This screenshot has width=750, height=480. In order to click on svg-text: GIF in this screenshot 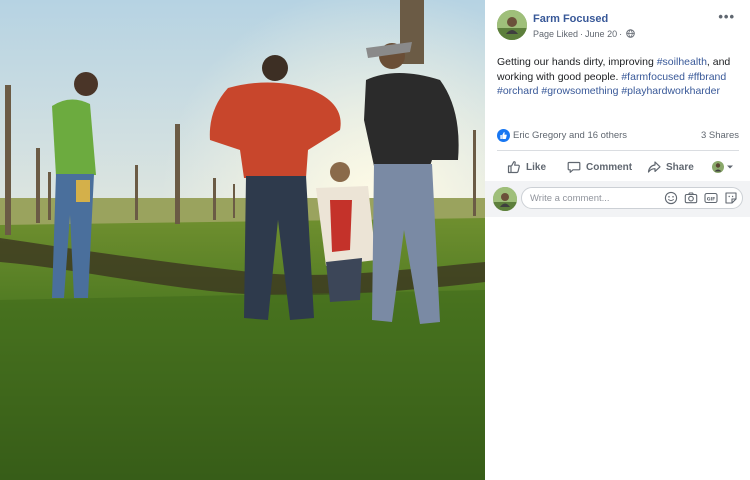, I will do `click(711, 199)`.